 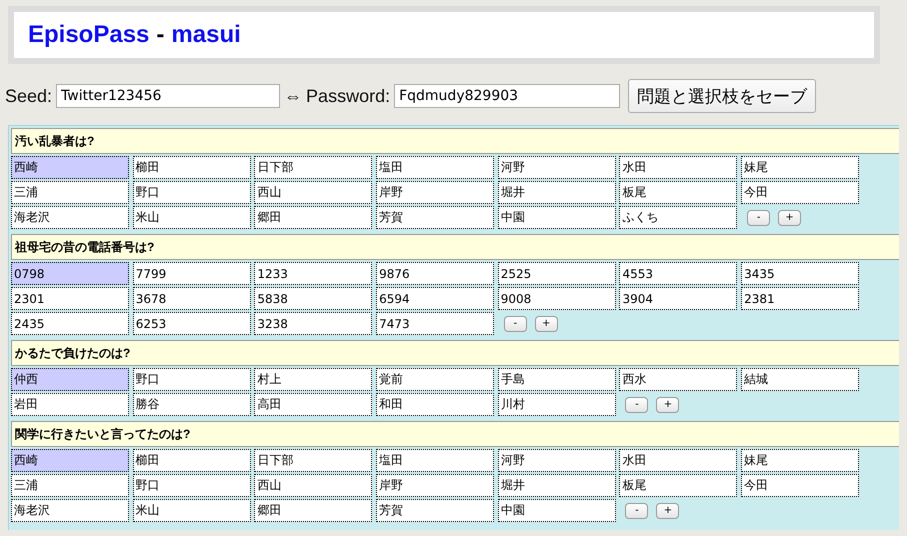 What do you see at coordinates (800, 298) in the screenshot?
I see `answer-choice: 2381` at bounding box center [800, 298].